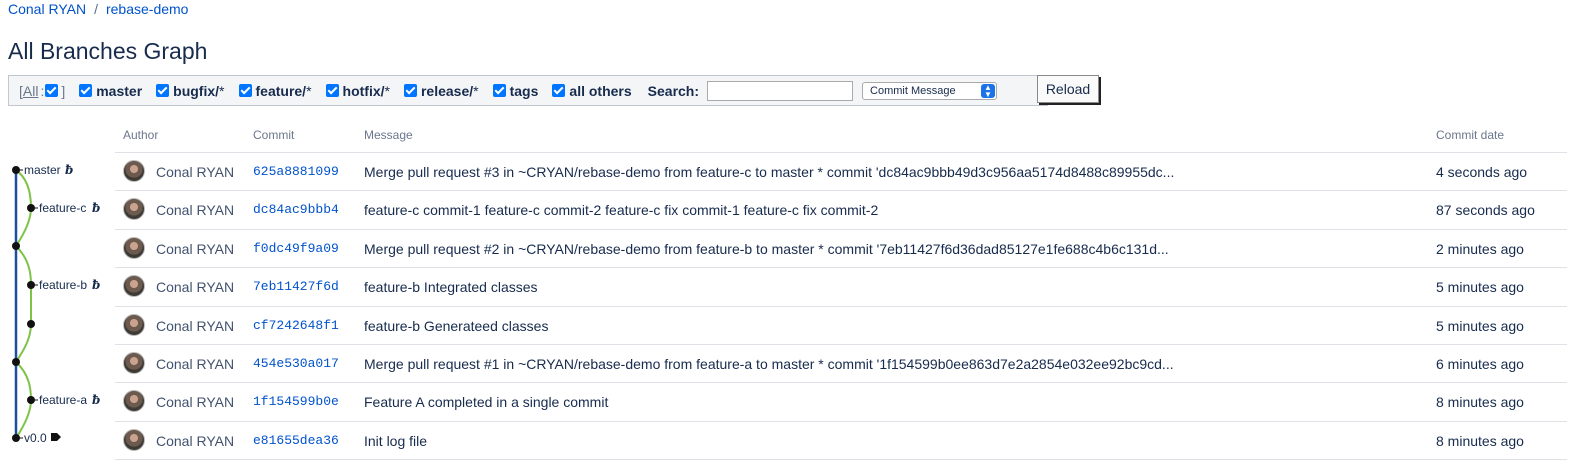  What do you see at coordinates (1068, 89) in the screenshot?
I see `reload-button: Reload` at bounding box center [1068, 89].